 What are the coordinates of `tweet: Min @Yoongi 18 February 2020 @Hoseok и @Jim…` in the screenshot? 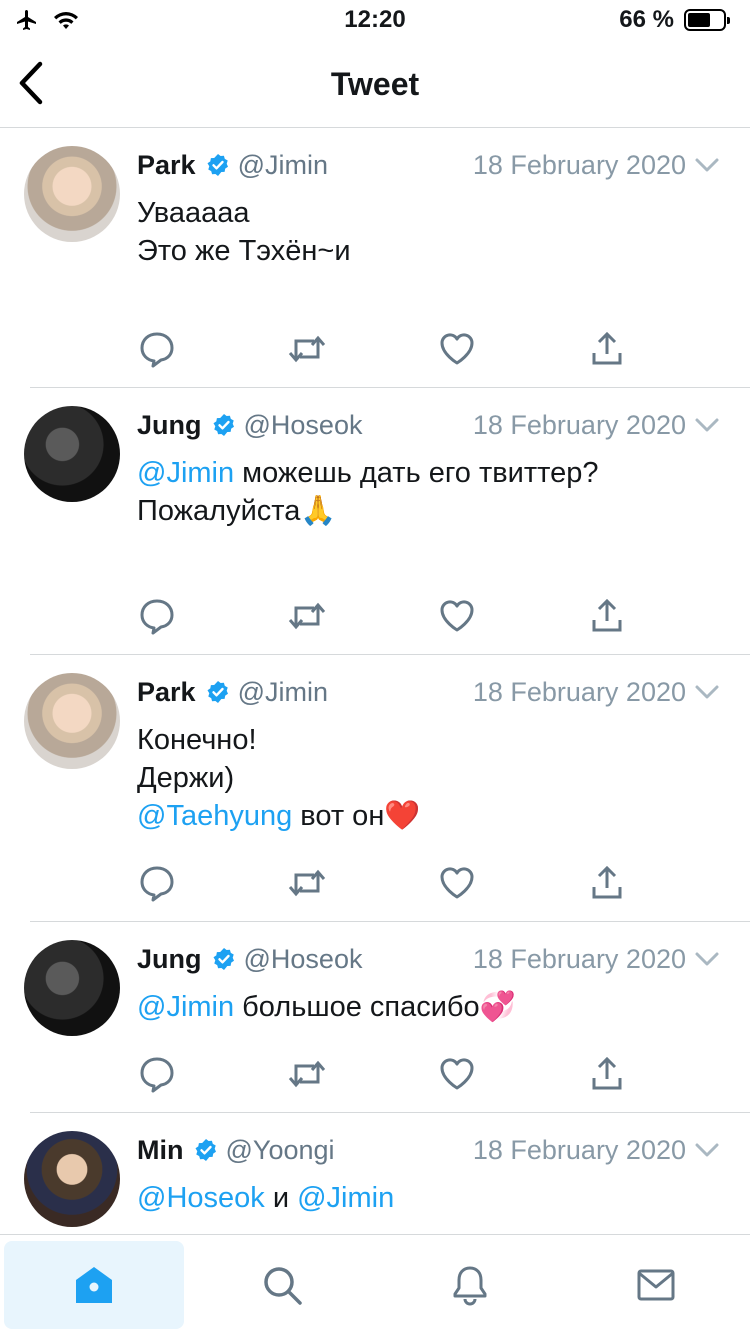 It's located at (387, 1173).